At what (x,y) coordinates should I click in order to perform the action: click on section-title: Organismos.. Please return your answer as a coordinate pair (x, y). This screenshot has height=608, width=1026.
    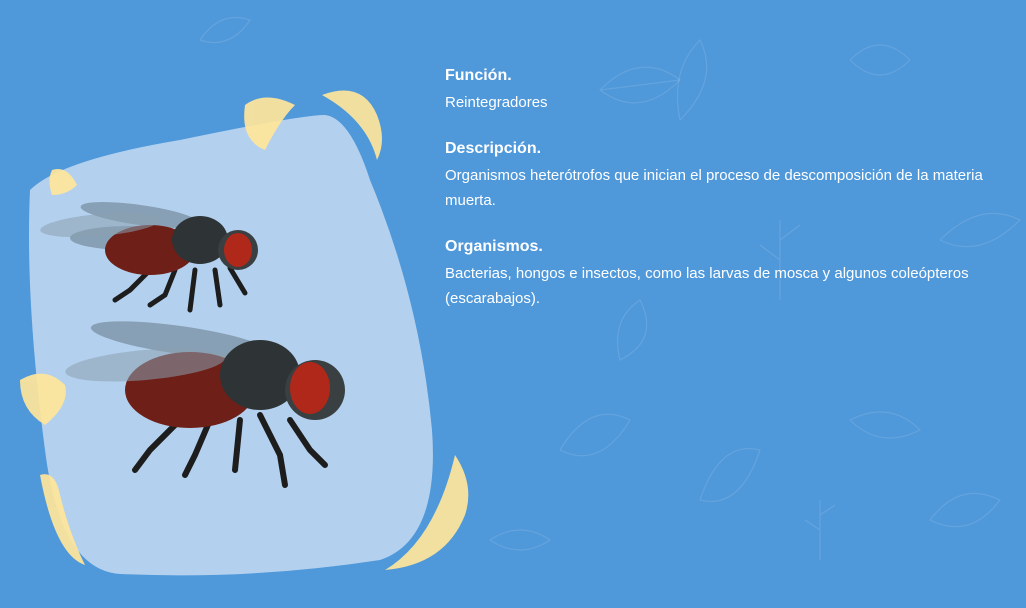
    Looking at the image, I should click on (494, 246).